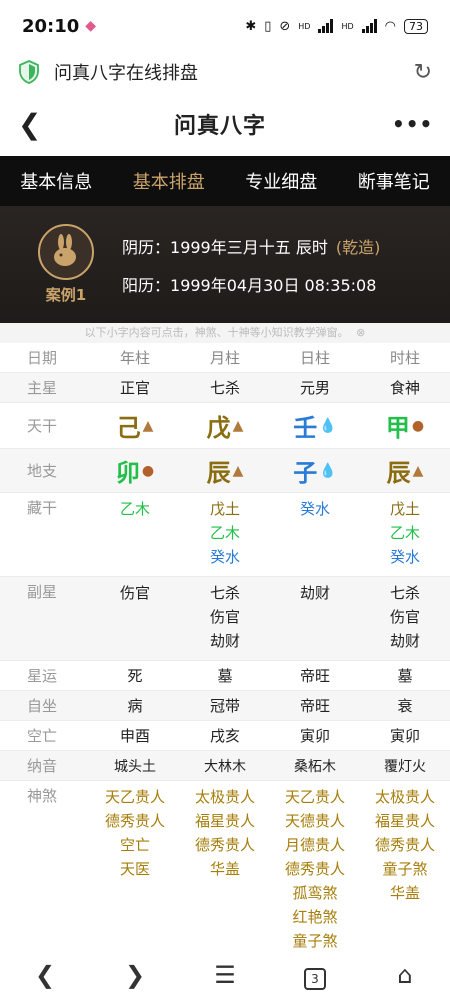 The image size is (450, 1000). What do you see at coordinates (405, 675) in the screenshot?
I see `xingyun-hour: 墓` at bounding box center [405, 675].